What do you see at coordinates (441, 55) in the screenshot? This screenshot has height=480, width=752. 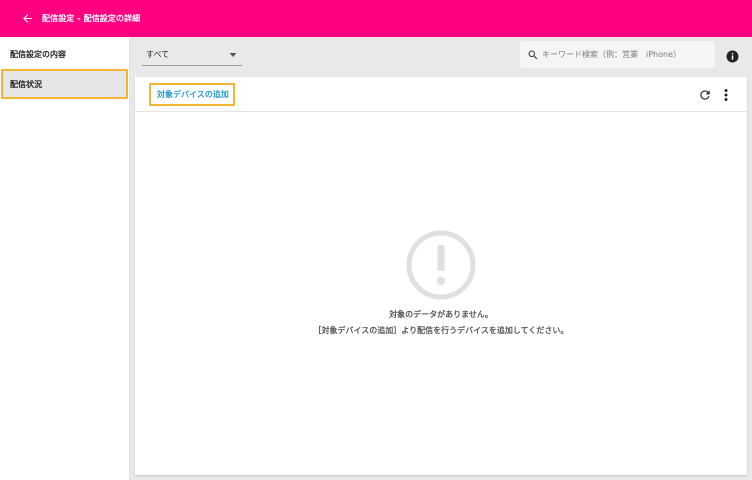 I see `toolbar: すべて` at bounding box center [441, 55].